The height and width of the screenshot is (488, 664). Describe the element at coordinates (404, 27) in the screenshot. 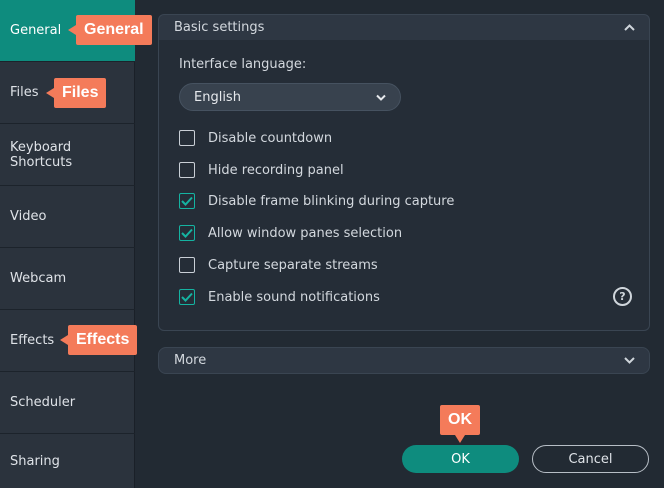

I see `basic-settings-header: Basic settings` at that location.